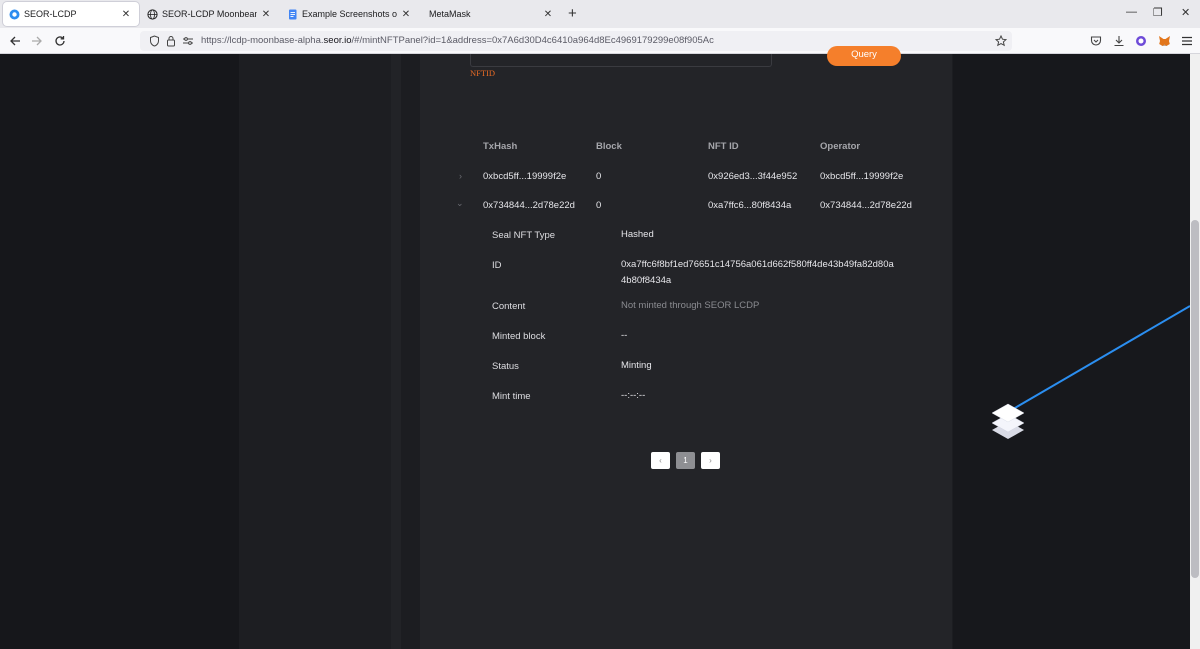  What do you see at coordinates (723, 146) in the screenshot?
I see `column-header-nft-id: NFT ID` at bounding box center [723, 146].